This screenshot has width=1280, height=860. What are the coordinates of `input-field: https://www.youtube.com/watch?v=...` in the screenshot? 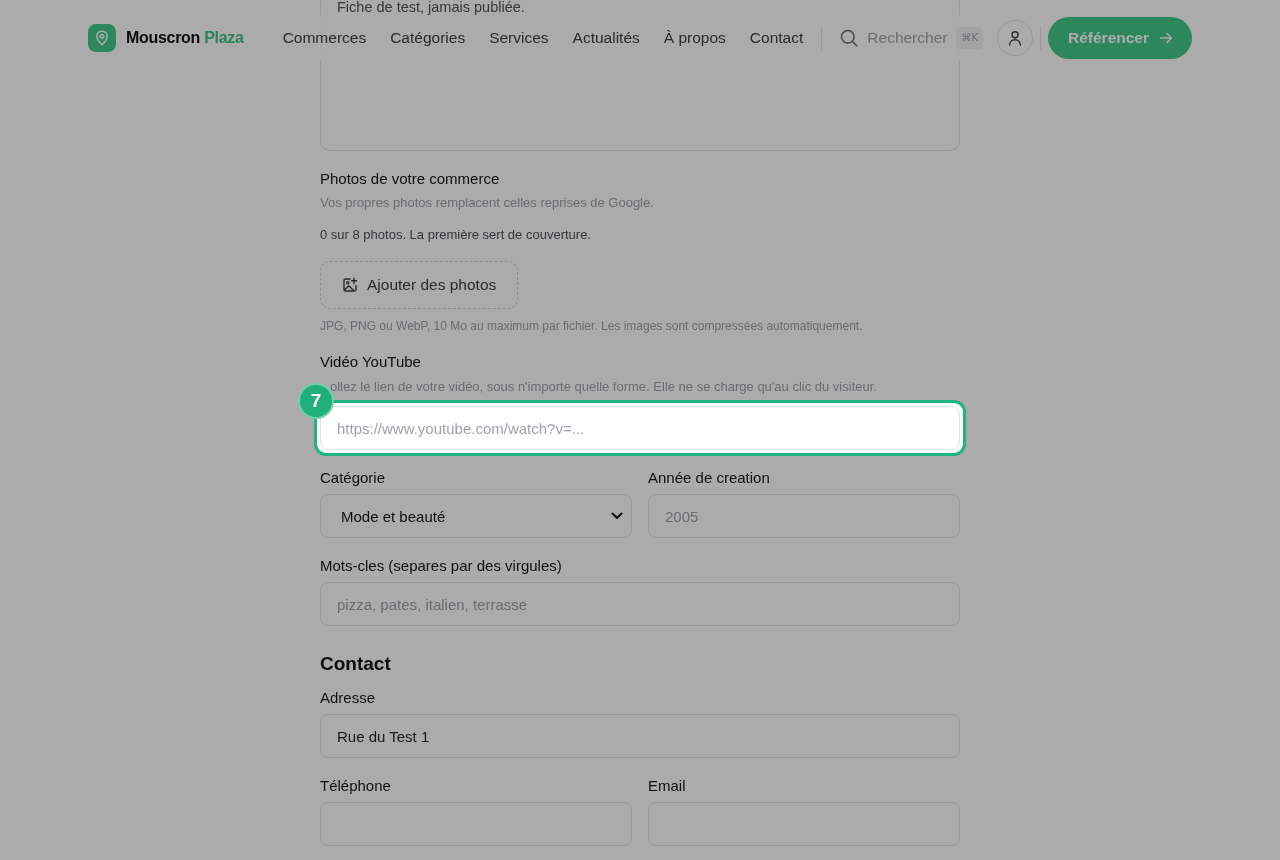 It's located at (640, 428).